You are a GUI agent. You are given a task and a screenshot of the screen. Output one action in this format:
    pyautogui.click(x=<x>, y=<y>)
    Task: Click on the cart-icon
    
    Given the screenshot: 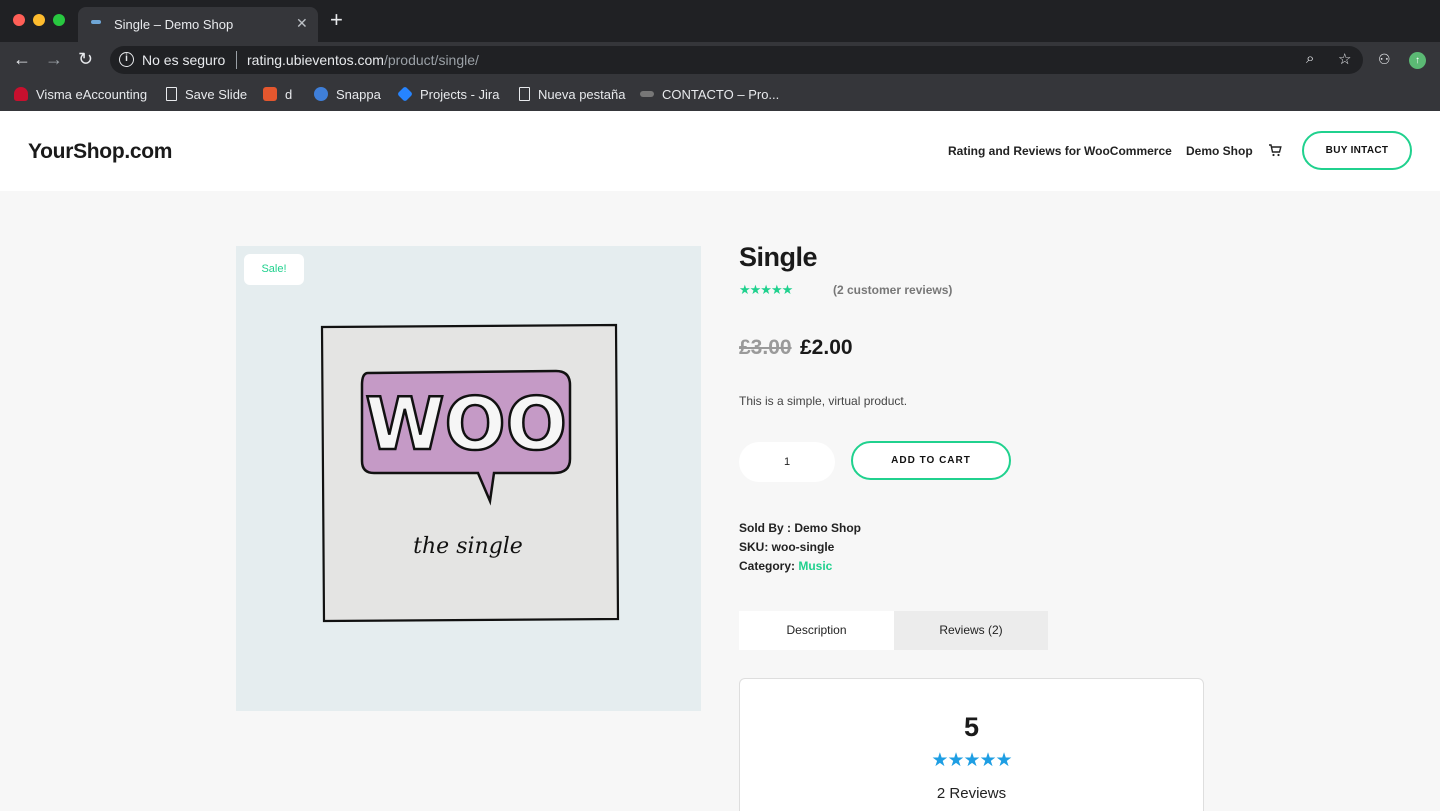 What is the action you would take?
    pyautogui.click(x=1275, y=152)
    